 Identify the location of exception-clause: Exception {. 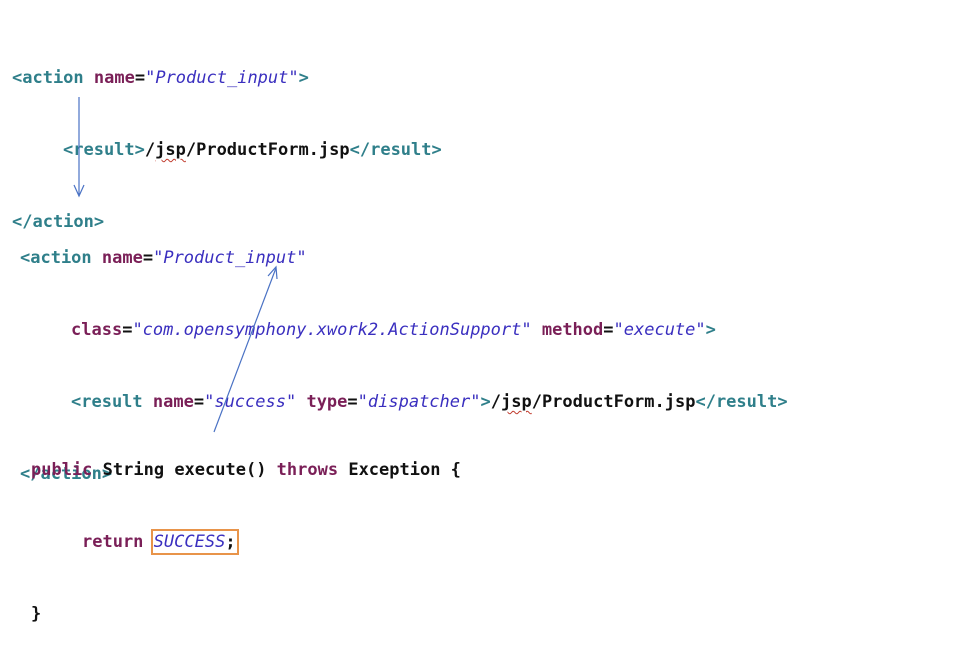
(399, 470).